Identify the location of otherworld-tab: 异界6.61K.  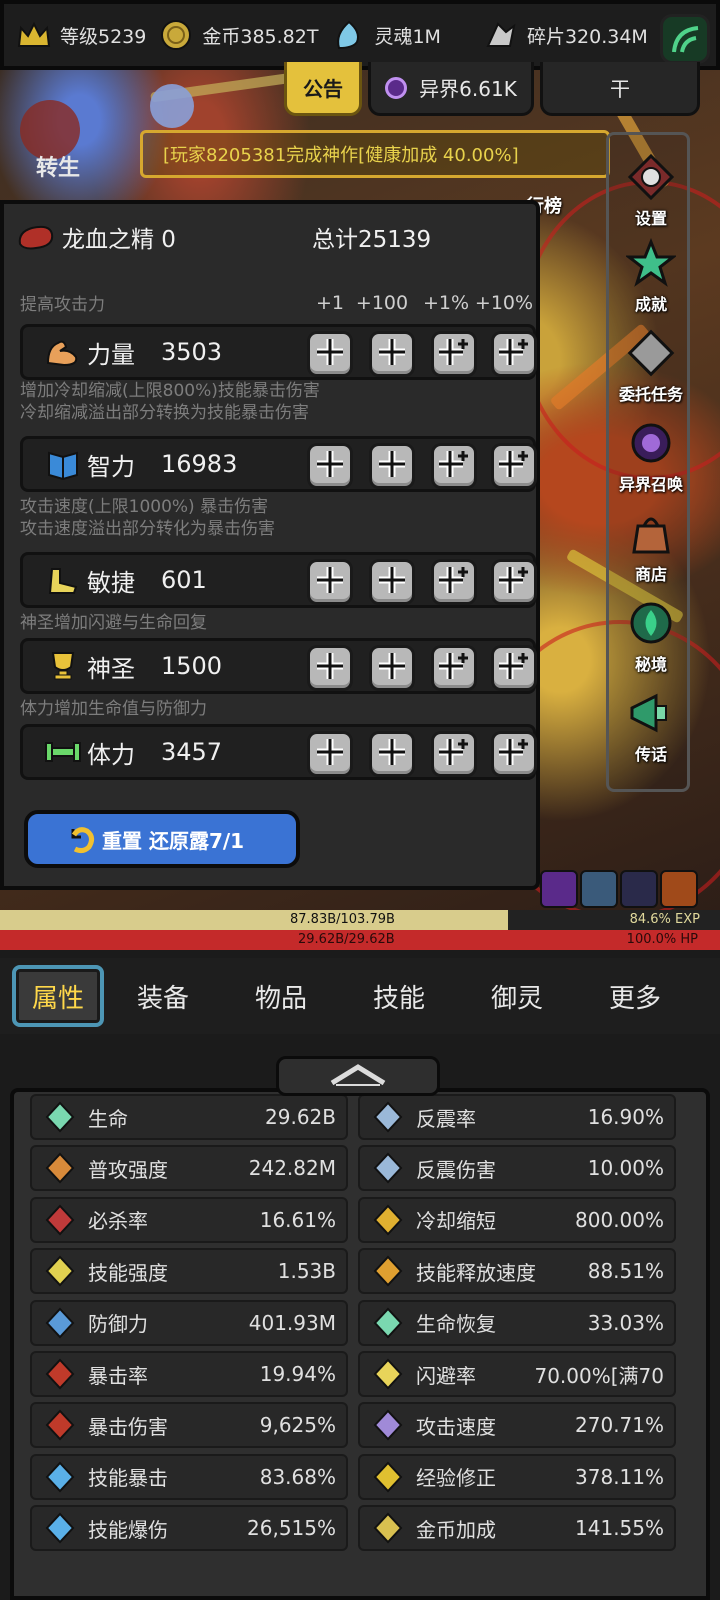
(451, 89).